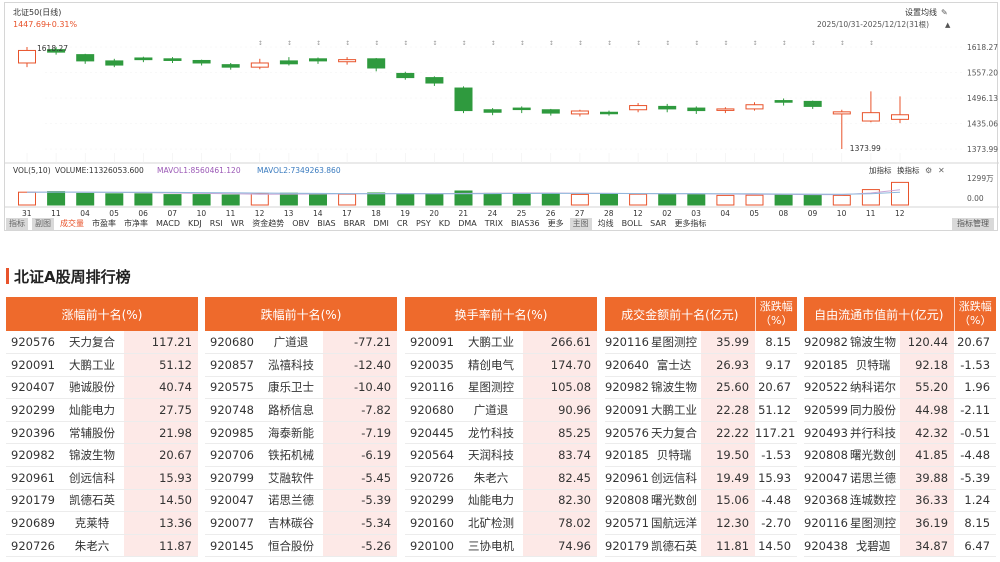 The image size is (1000, 562). I want to click on table-row: 920160 北矿检测 78.02, so click(501, 523).